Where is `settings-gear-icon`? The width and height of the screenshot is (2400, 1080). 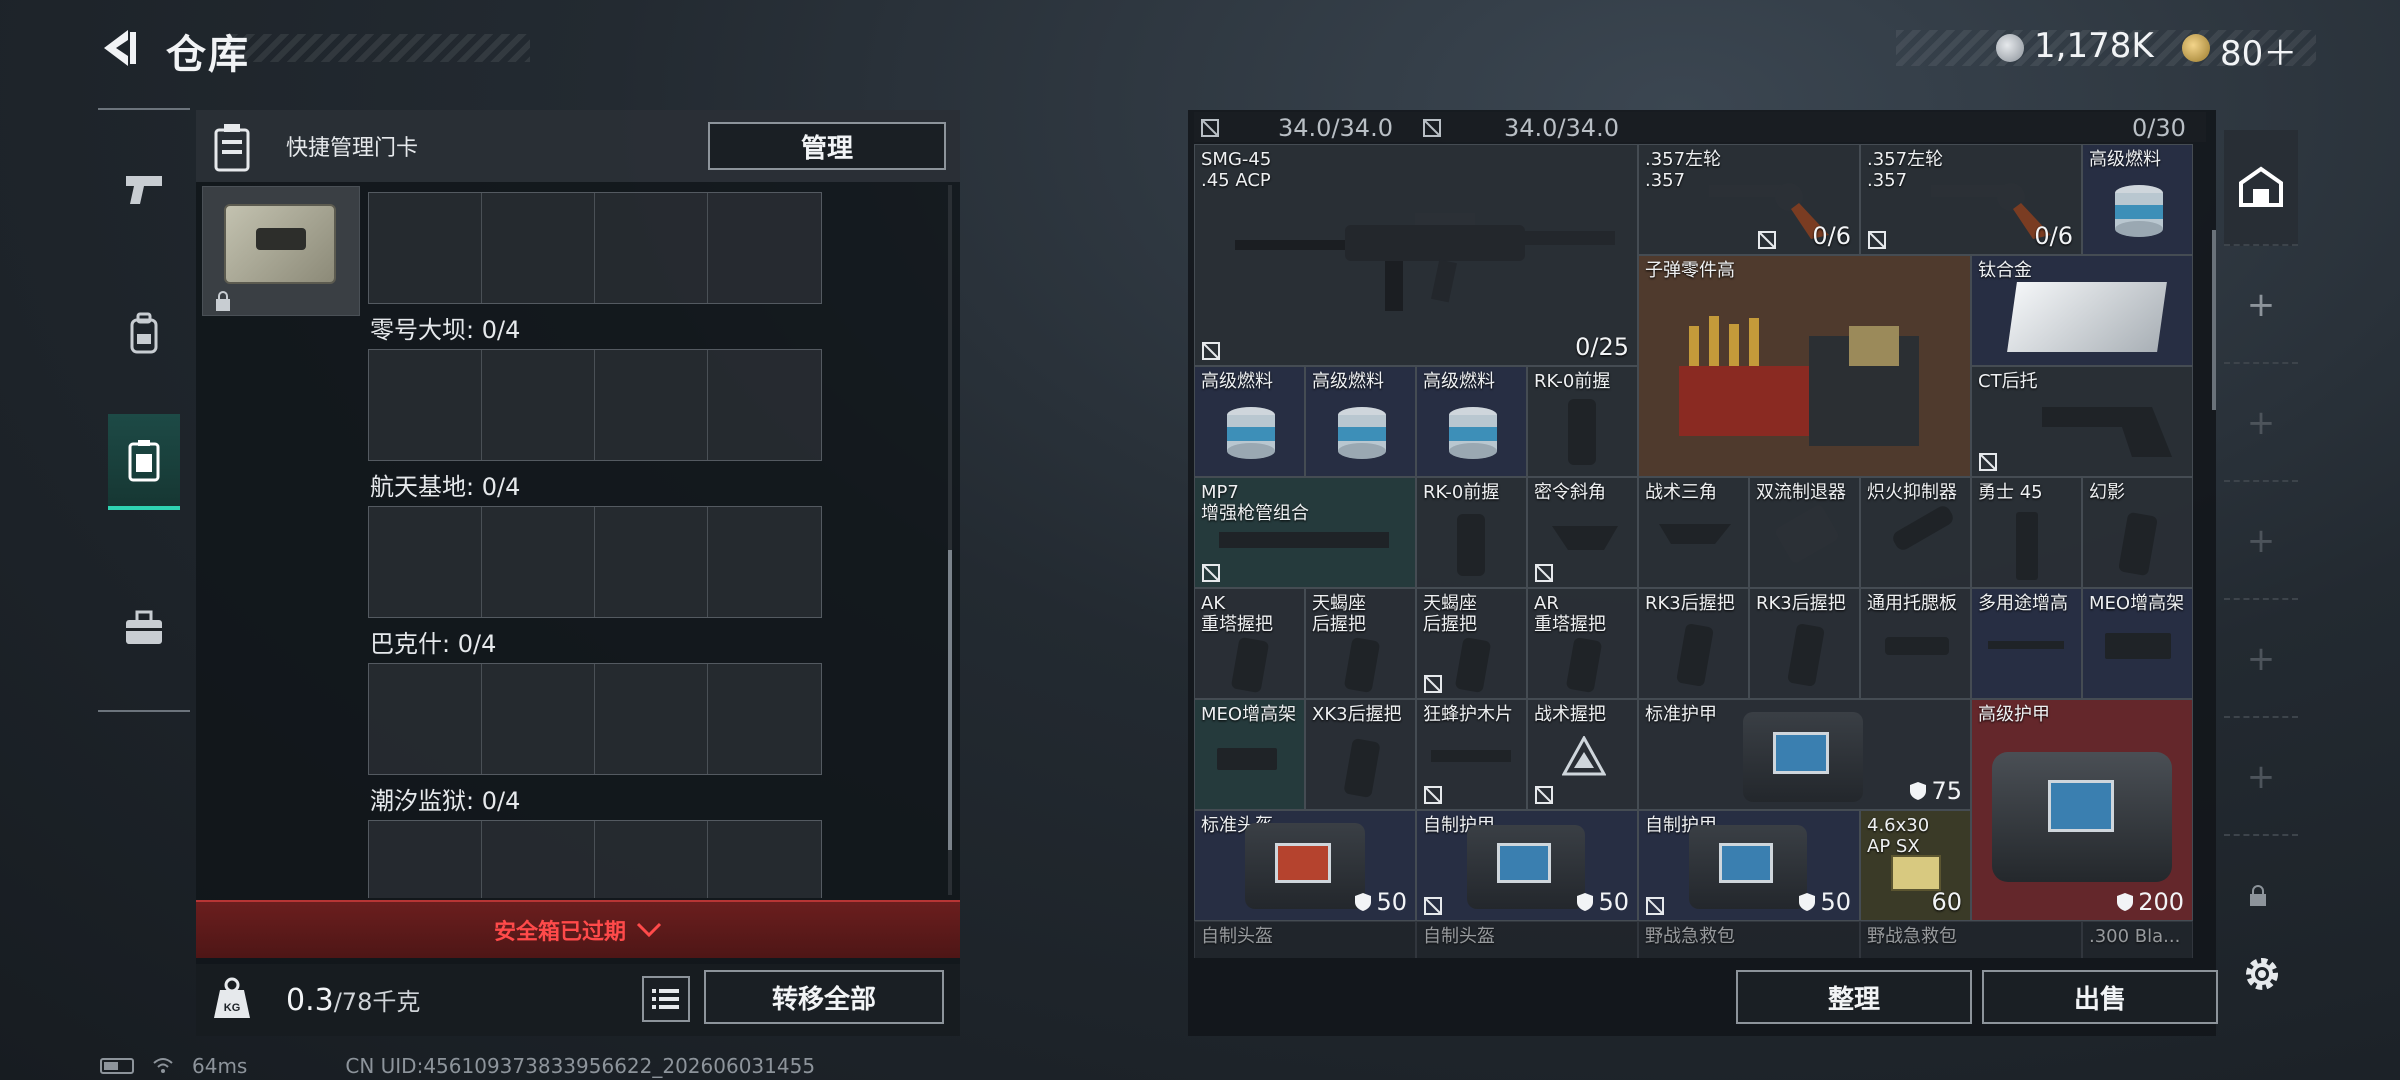
settings-gear-icon is located at coordinates (2262, 974).